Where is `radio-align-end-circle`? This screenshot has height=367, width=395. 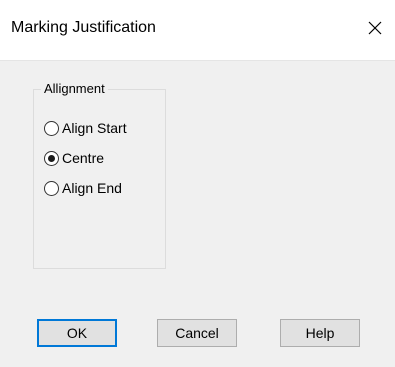 radio-align-end-circle is located at coordinates (51, 188).